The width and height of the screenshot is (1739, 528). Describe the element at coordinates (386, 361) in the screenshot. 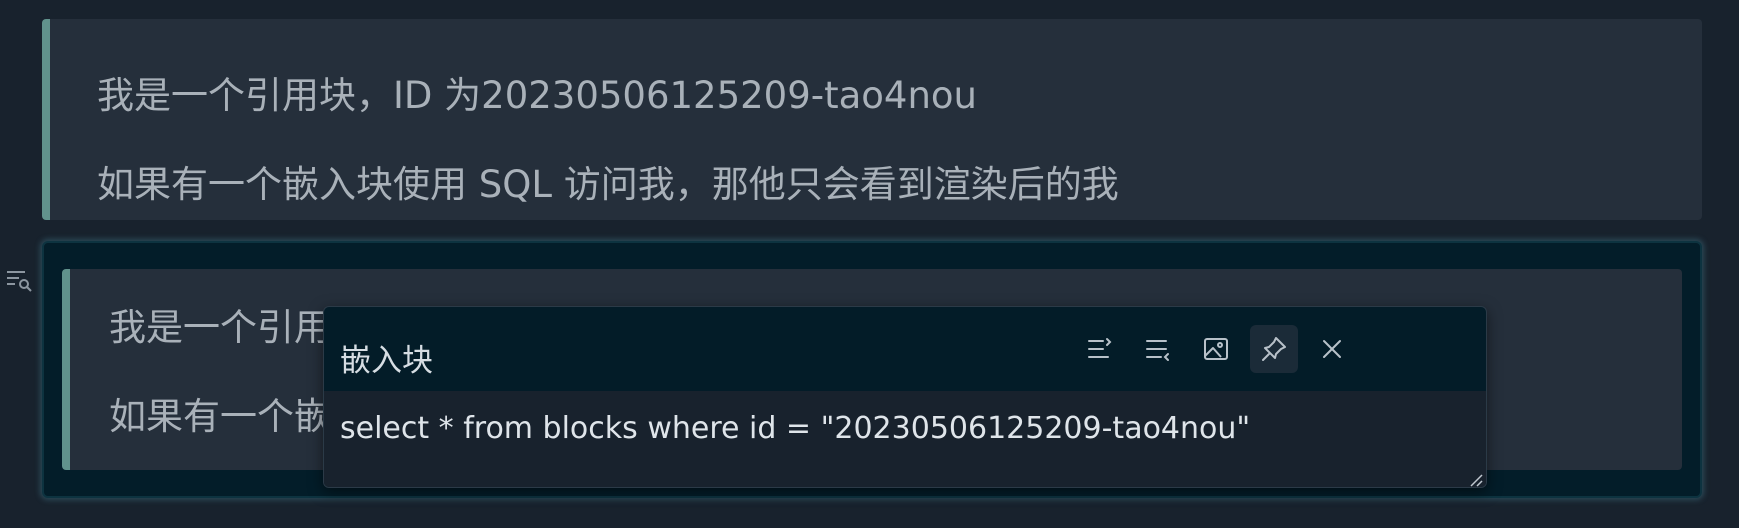

I see `popup-title: 嵌入块` at that location.